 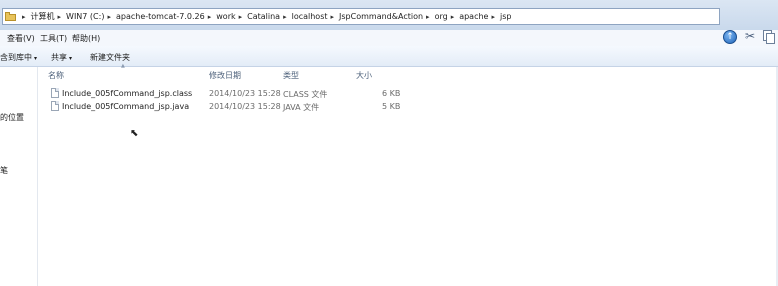 I want to click on nav-item-locations: 的位置, so click(x=12, y=117).